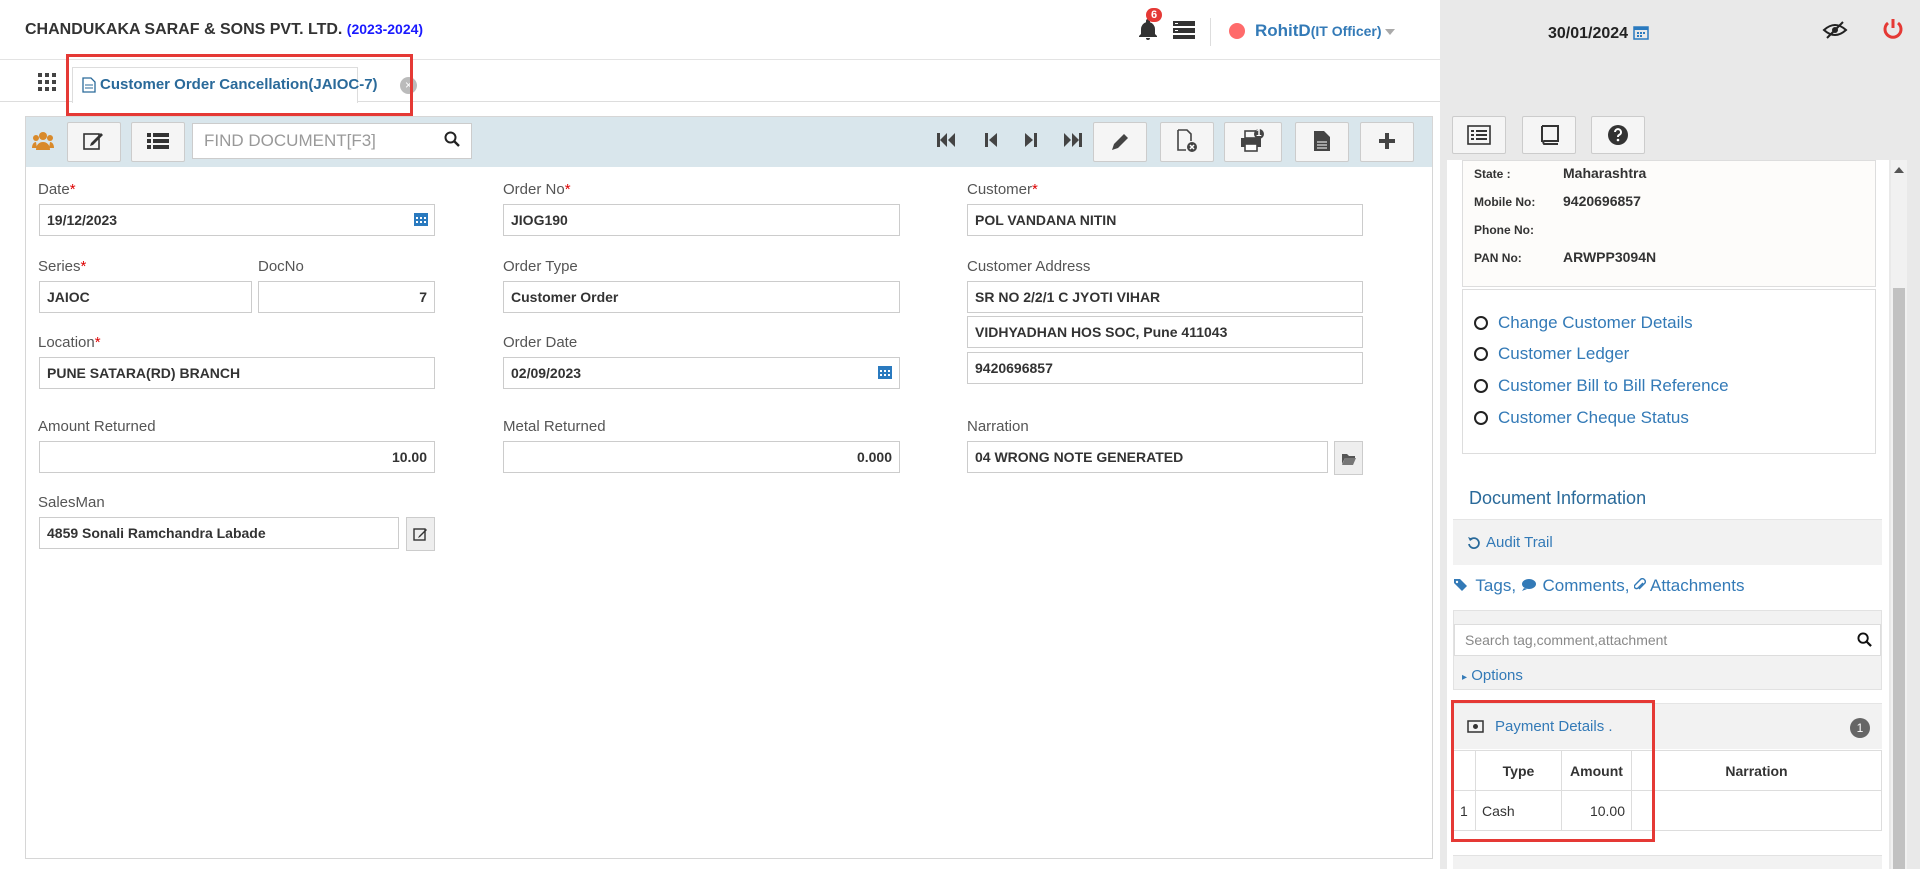  What do you see at coordinates (701, 373) in the screenshot?
I see `order-date-field: 02/09/2023` at bounding box center [701, 373].